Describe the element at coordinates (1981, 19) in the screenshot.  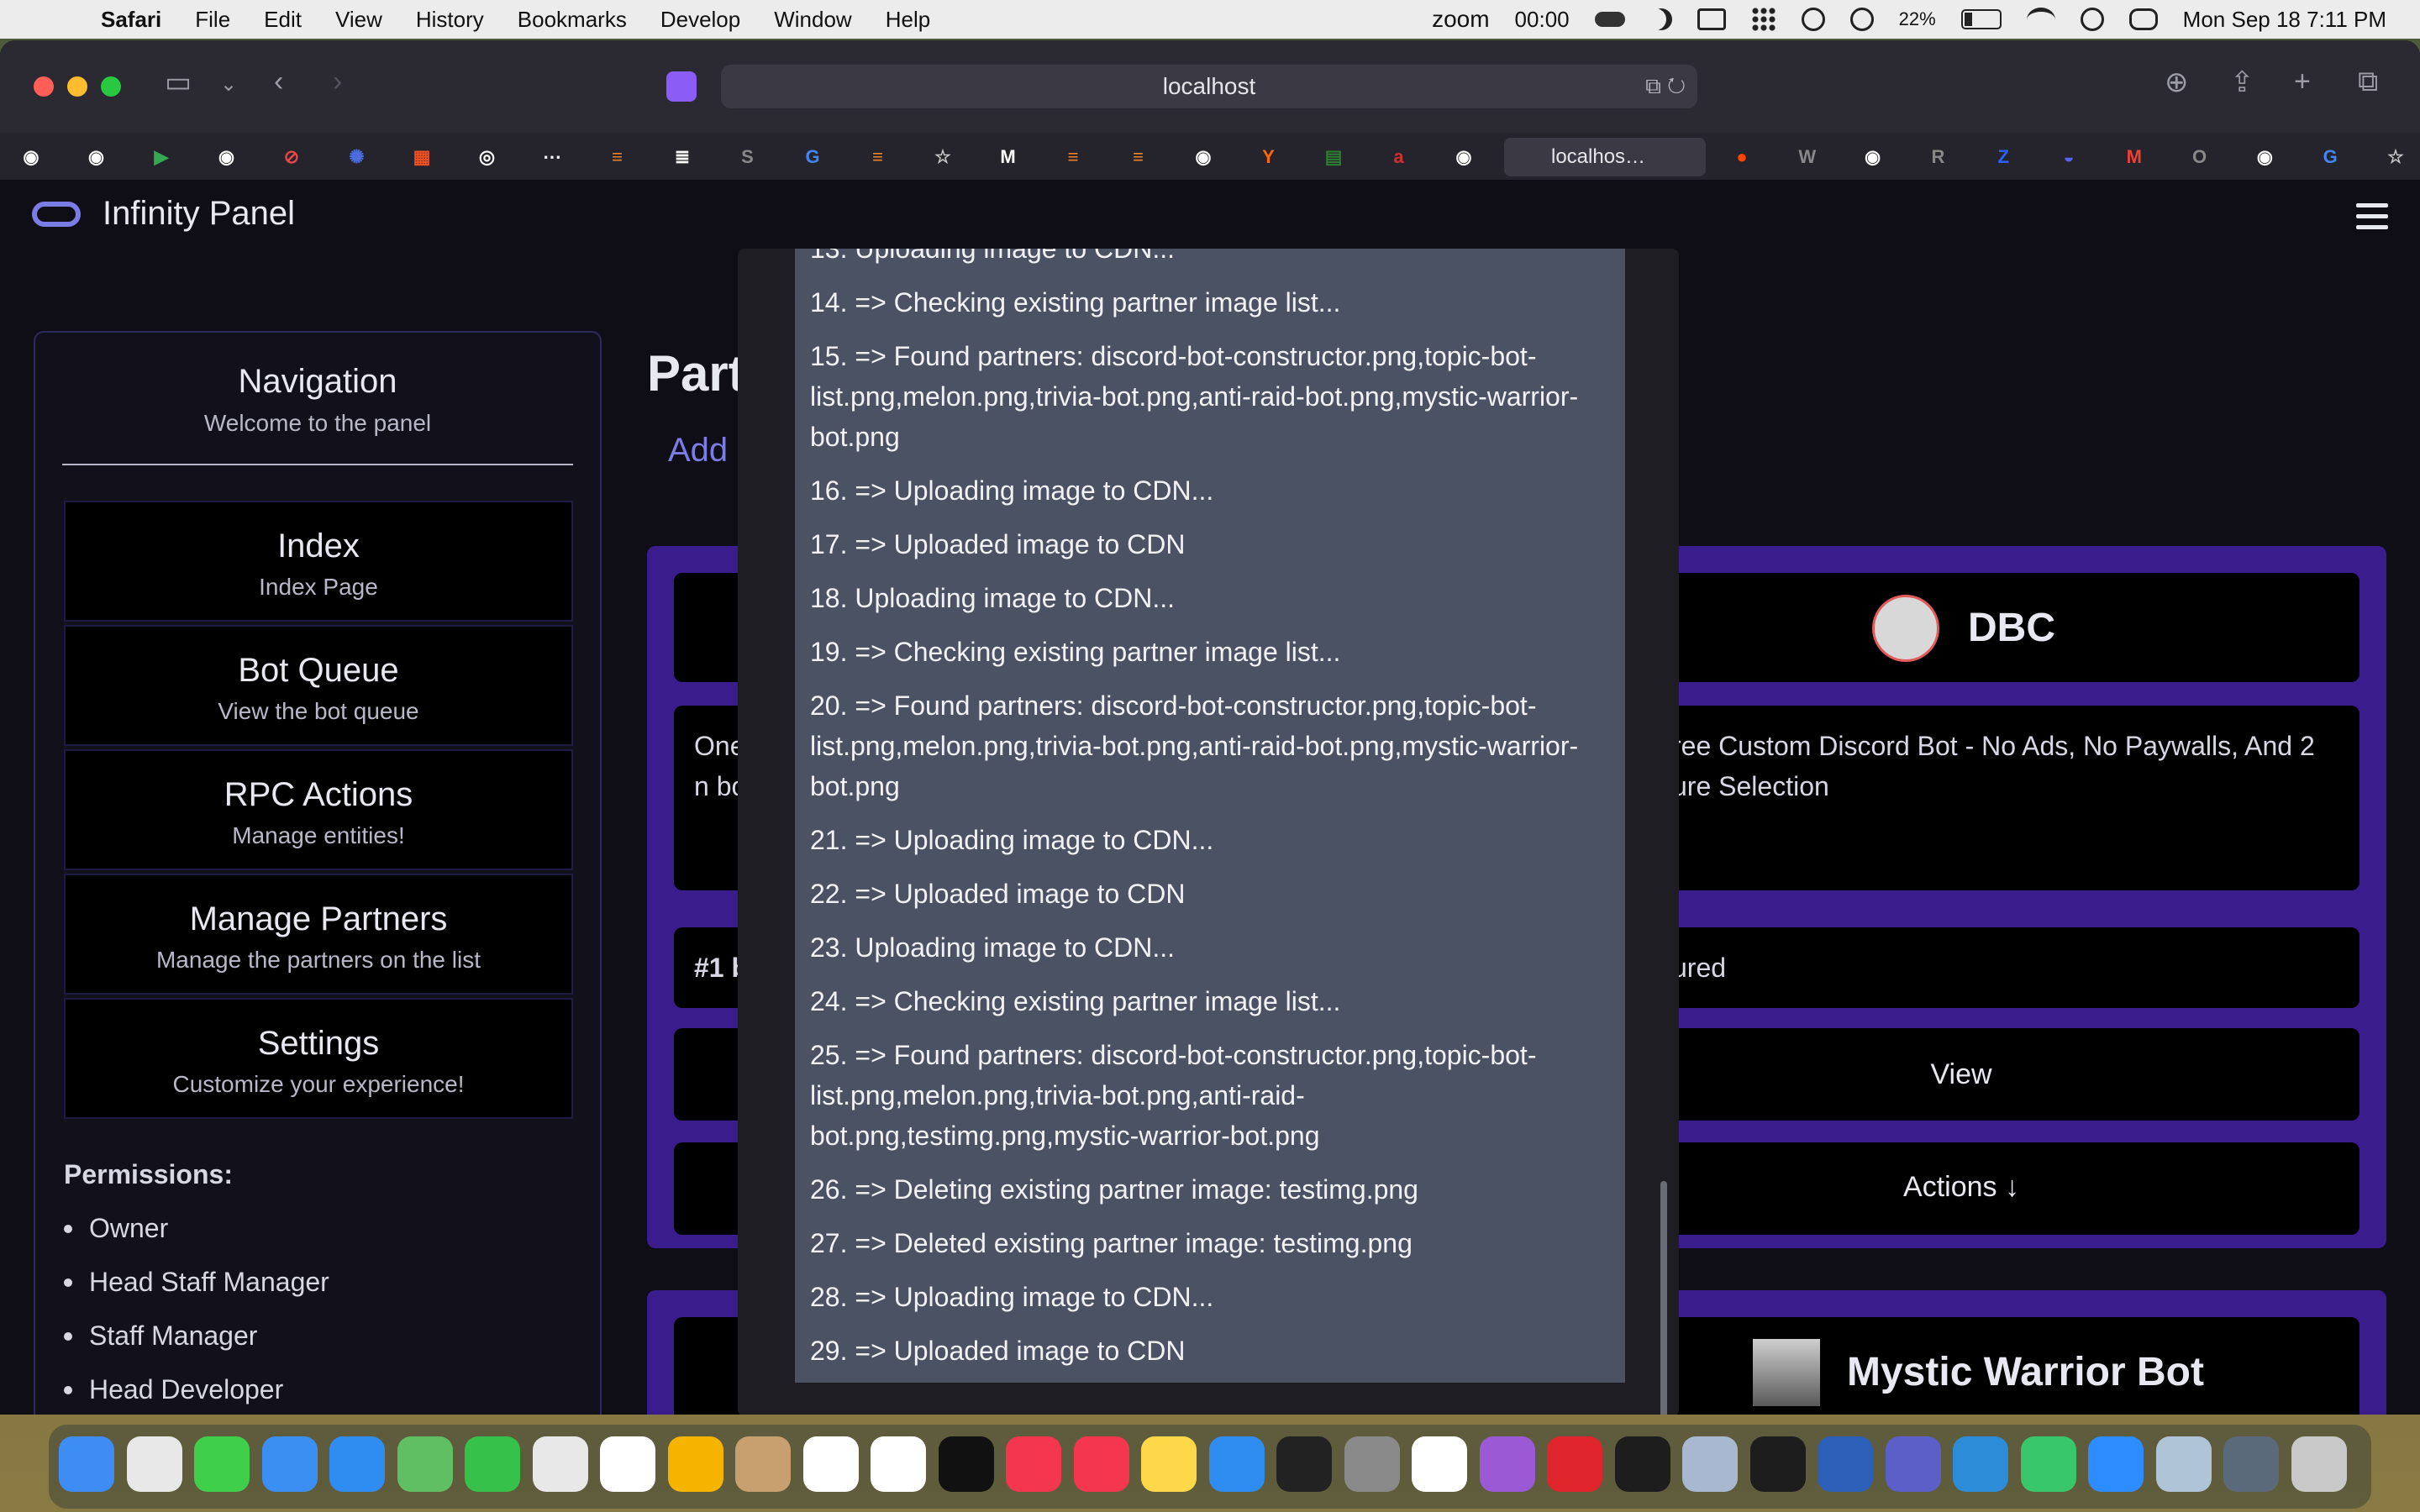
I see `battery-icon` at that location.